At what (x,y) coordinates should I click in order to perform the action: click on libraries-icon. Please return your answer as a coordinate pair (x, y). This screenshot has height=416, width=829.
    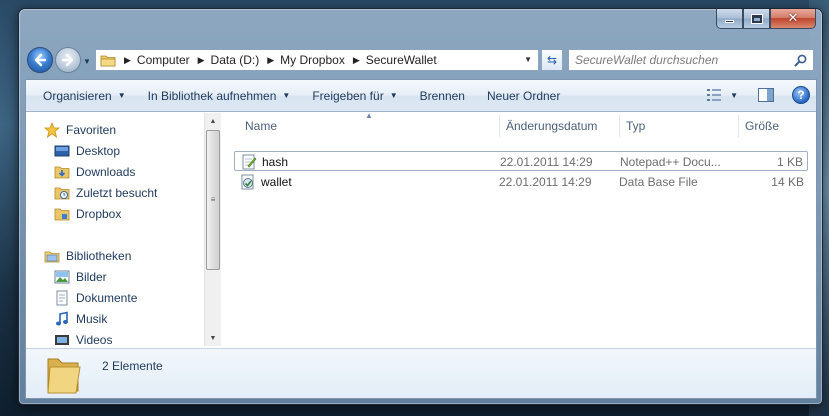
    Looking at the image, I should click on (52, 256).